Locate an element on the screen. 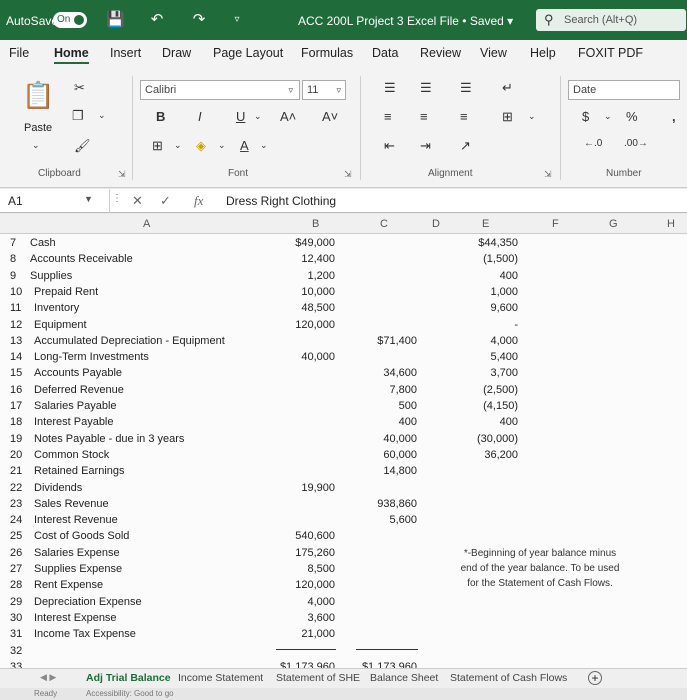 This screenshot has height=700, width=687. row-number: 30 is located at coordinates (16, 618).